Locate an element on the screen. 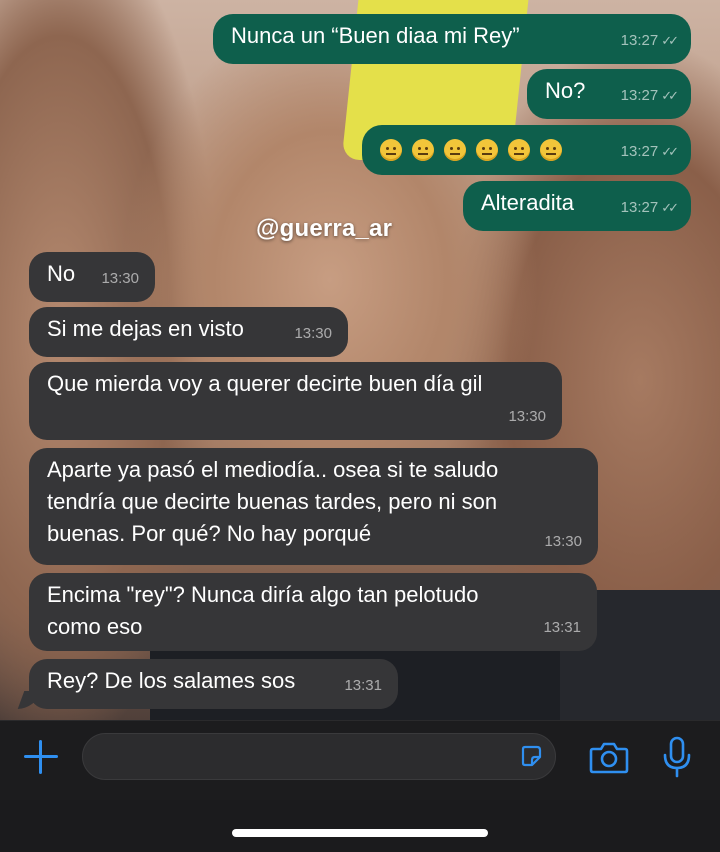  sticker-icon is located at coordinates (531, 756).